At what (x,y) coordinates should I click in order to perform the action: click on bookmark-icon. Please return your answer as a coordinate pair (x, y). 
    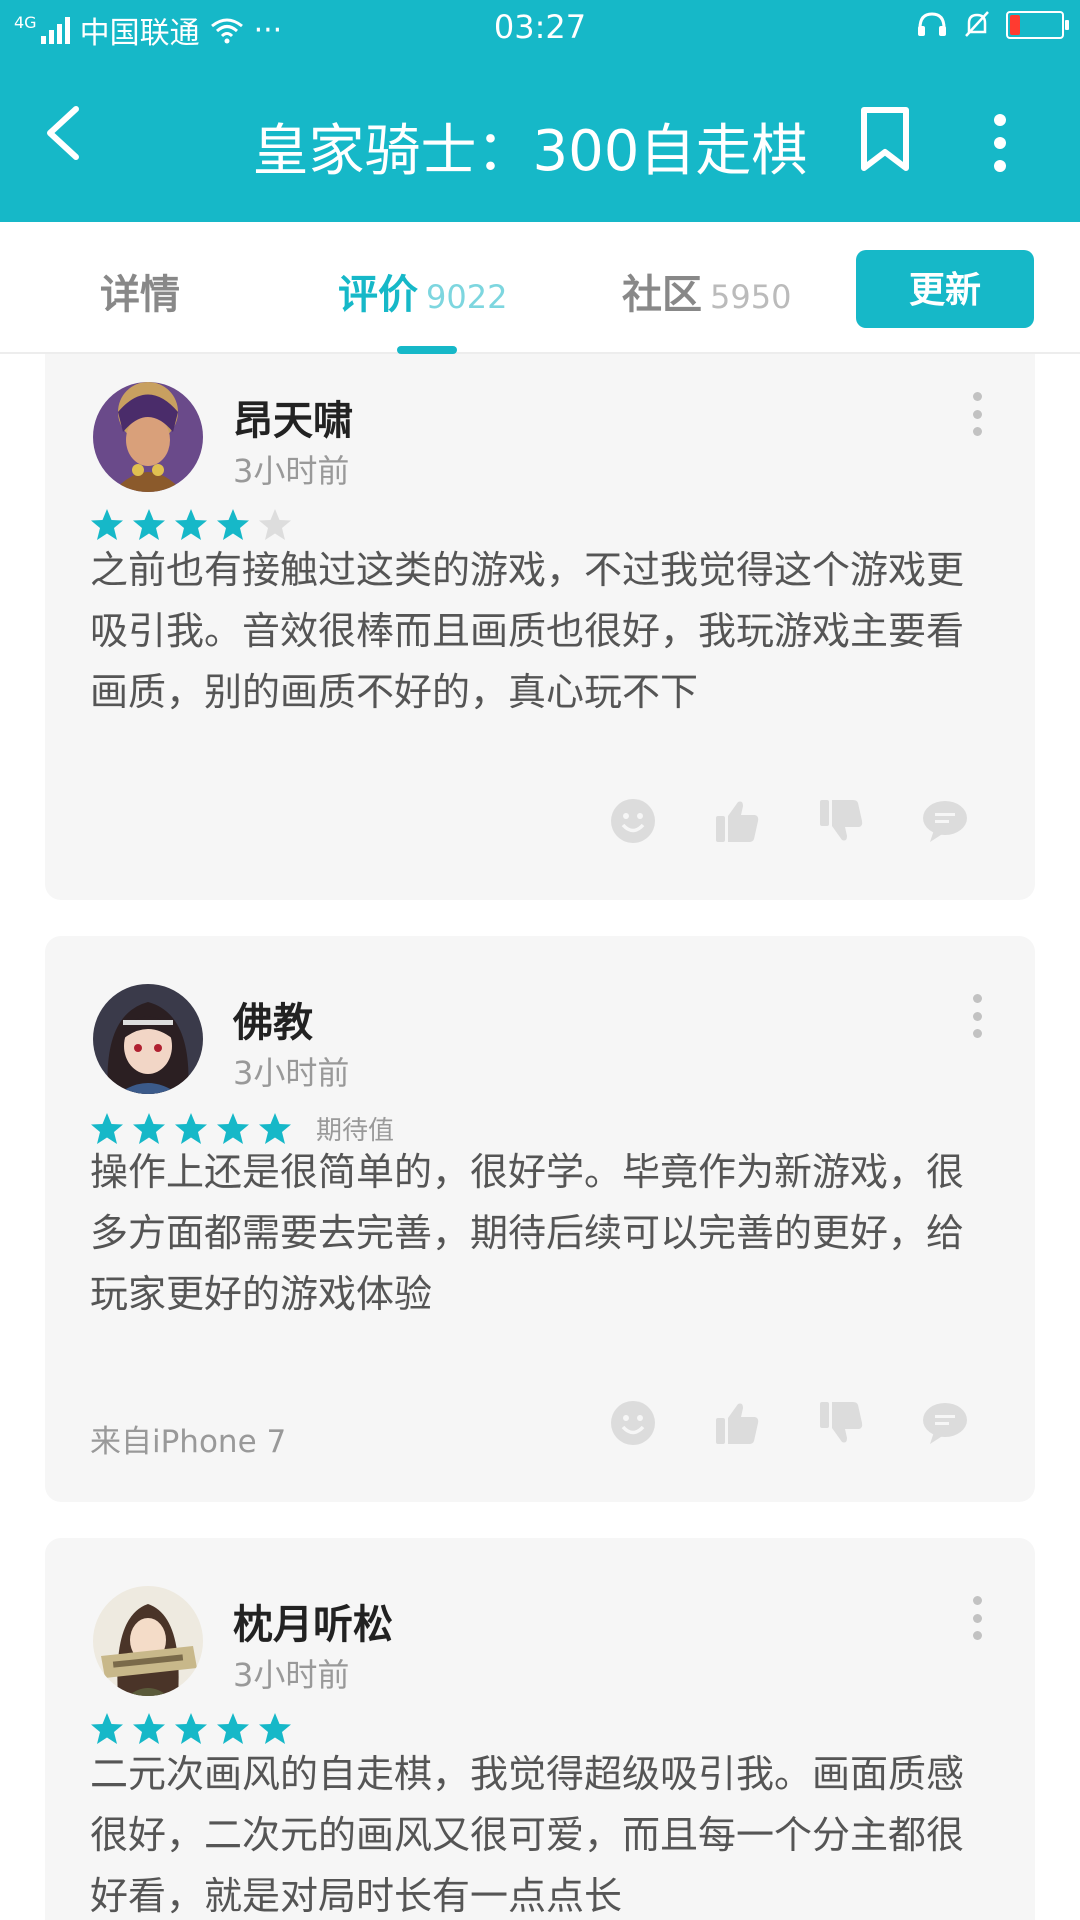
    Looking at the image, I should click on (885, 139).